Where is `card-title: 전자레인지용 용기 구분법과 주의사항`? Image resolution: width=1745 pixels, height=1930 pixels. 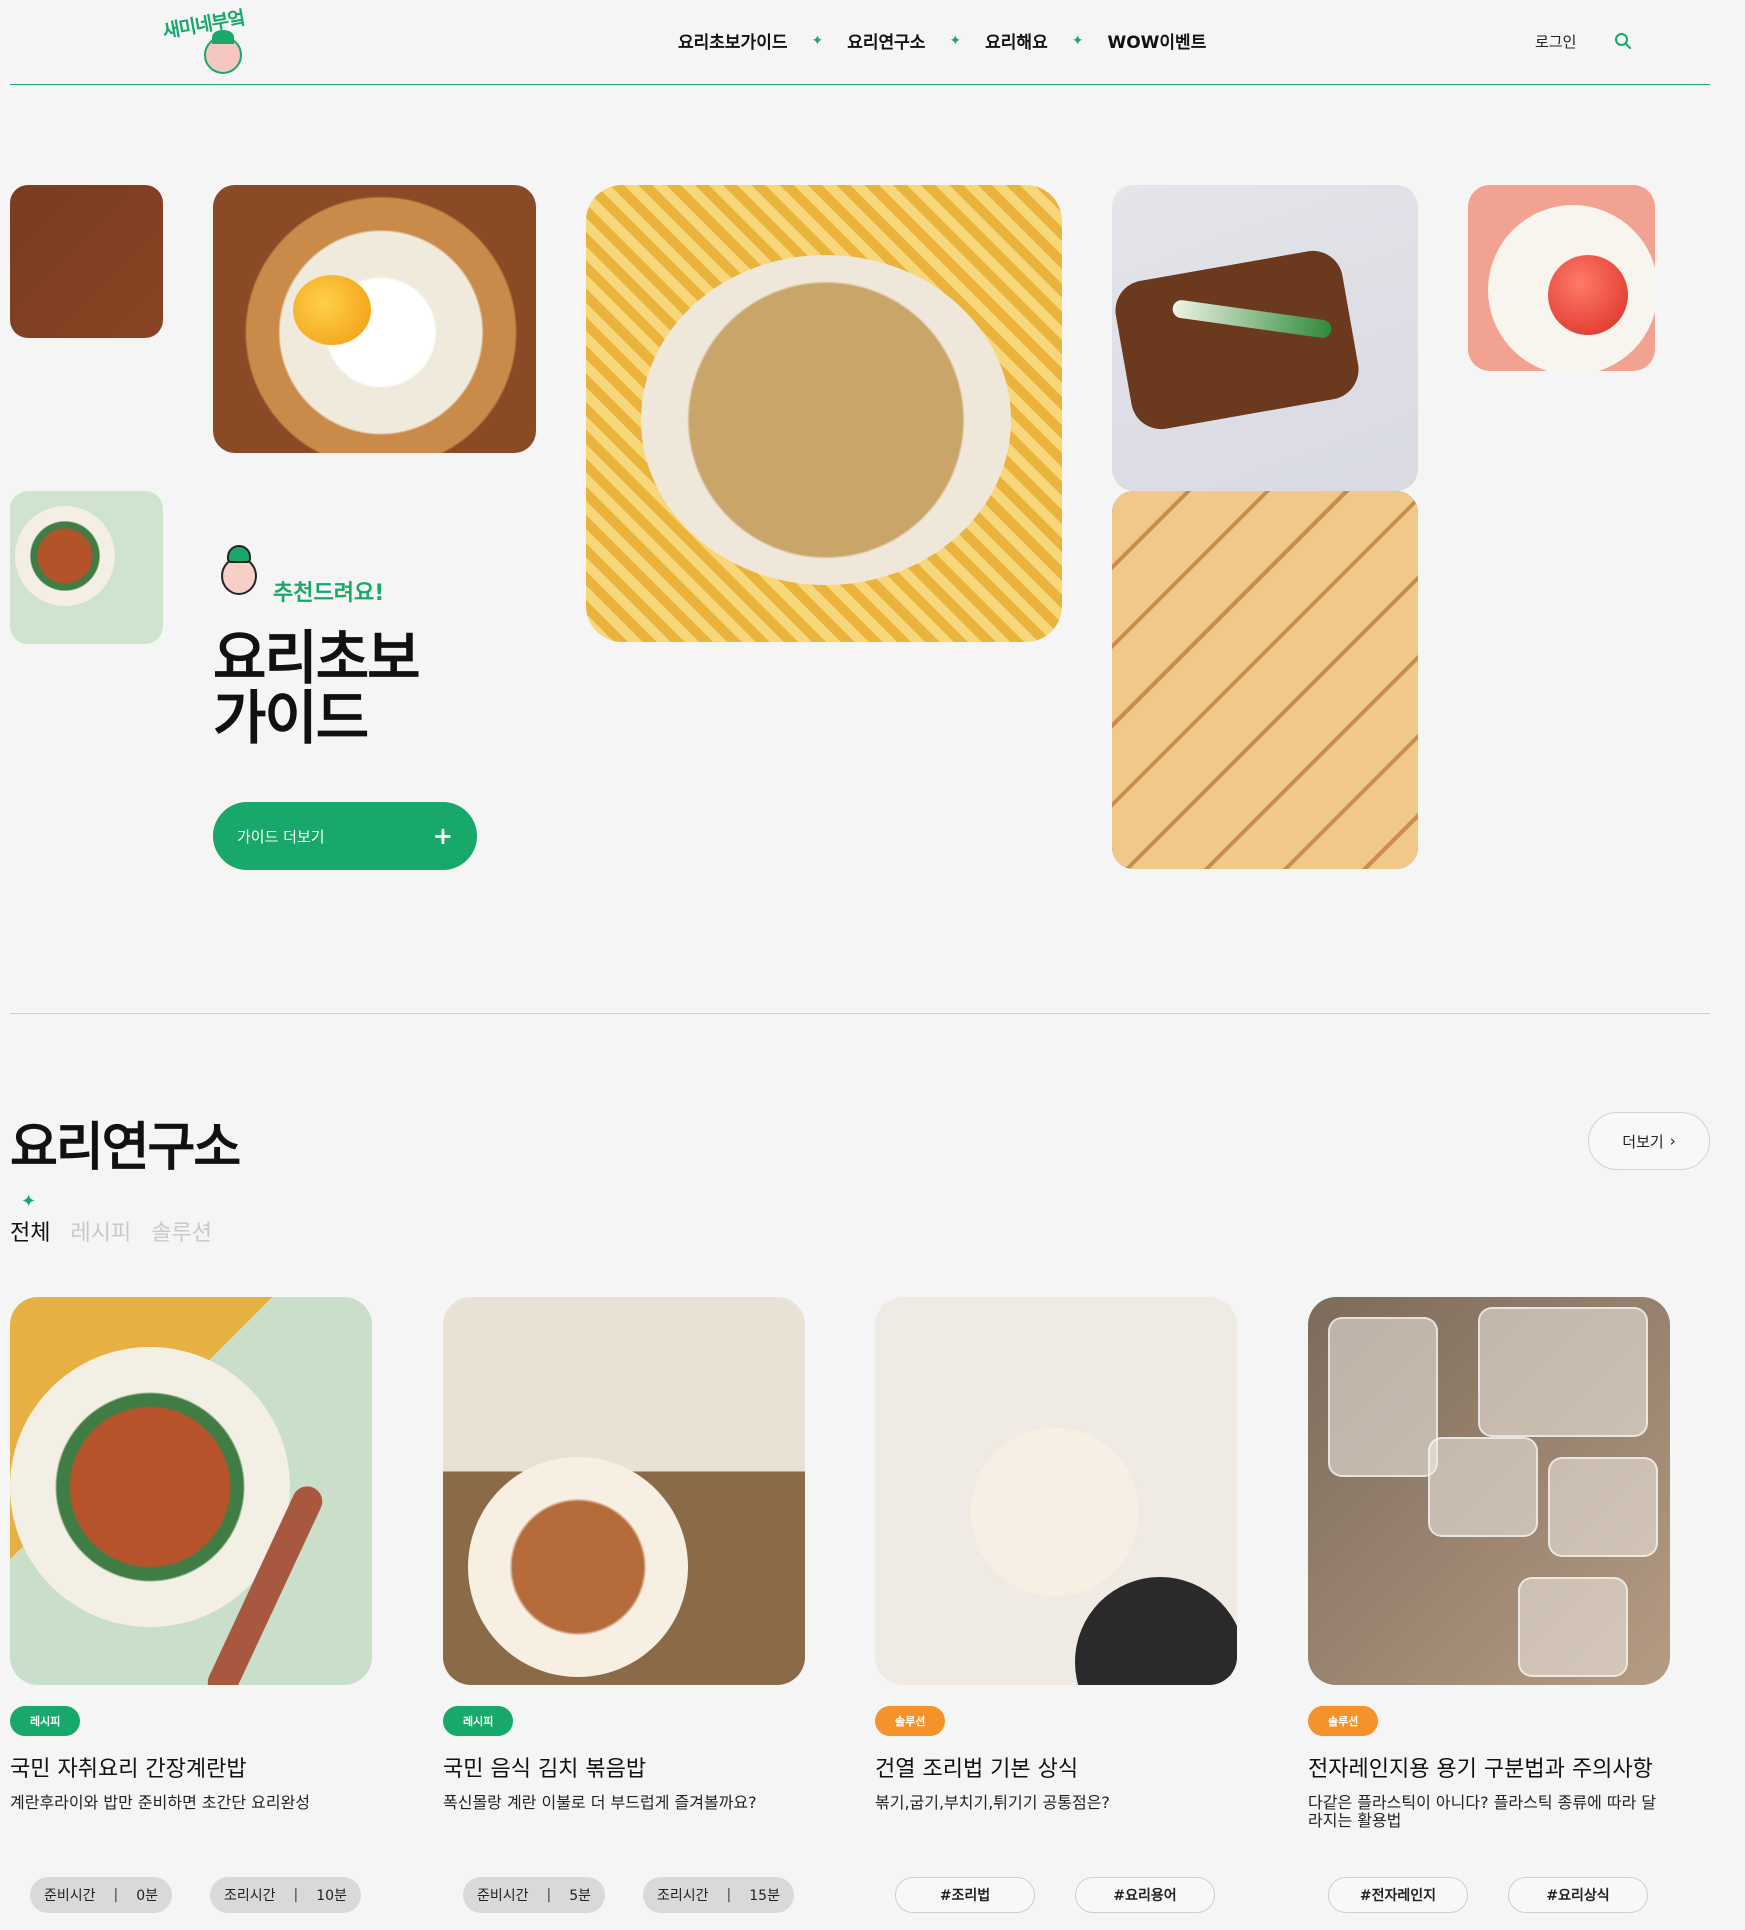
card-title: 전자레인지용 용기 구분법과 주의사항 is located at coordinates (1480, 1767).